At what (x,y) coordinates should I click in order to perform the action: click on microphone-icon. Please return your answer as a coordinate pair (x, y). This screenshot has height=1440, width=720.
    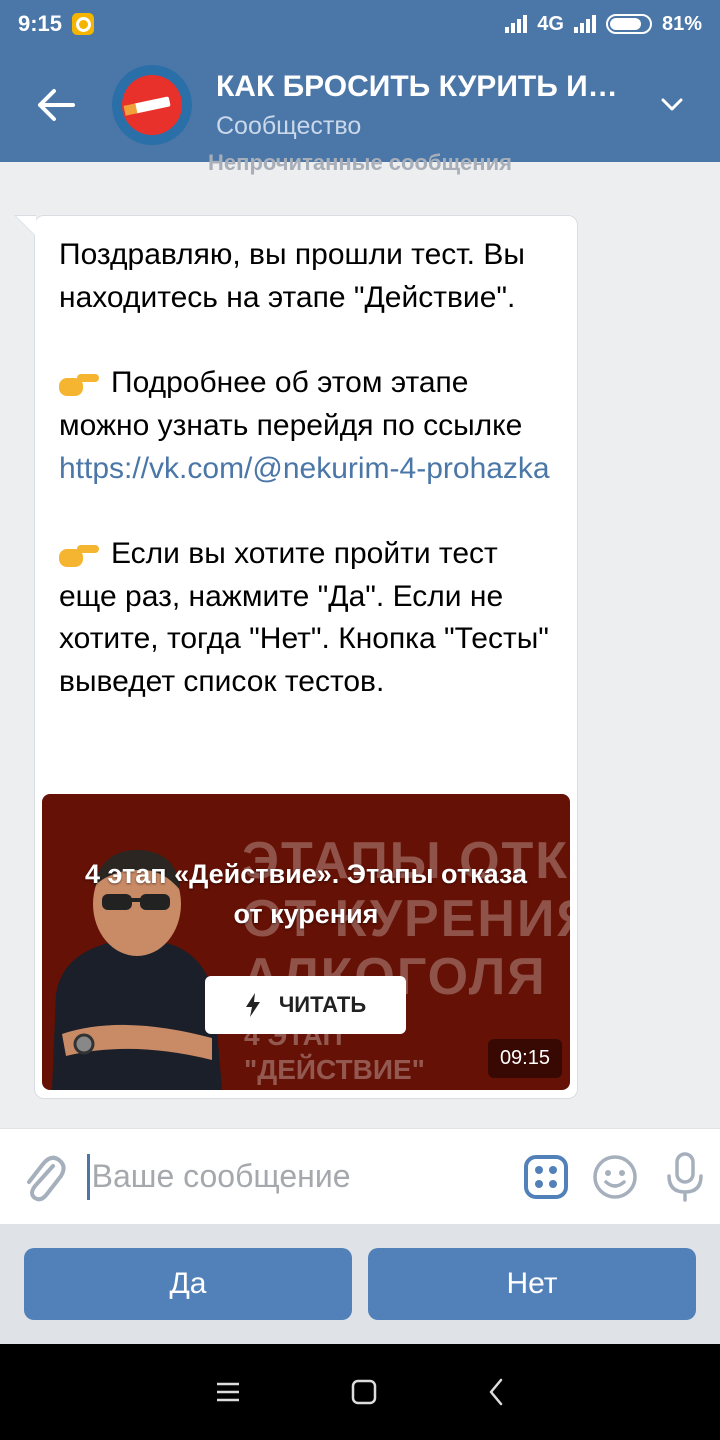
    Looking at the image, I should click on (685, 1176).